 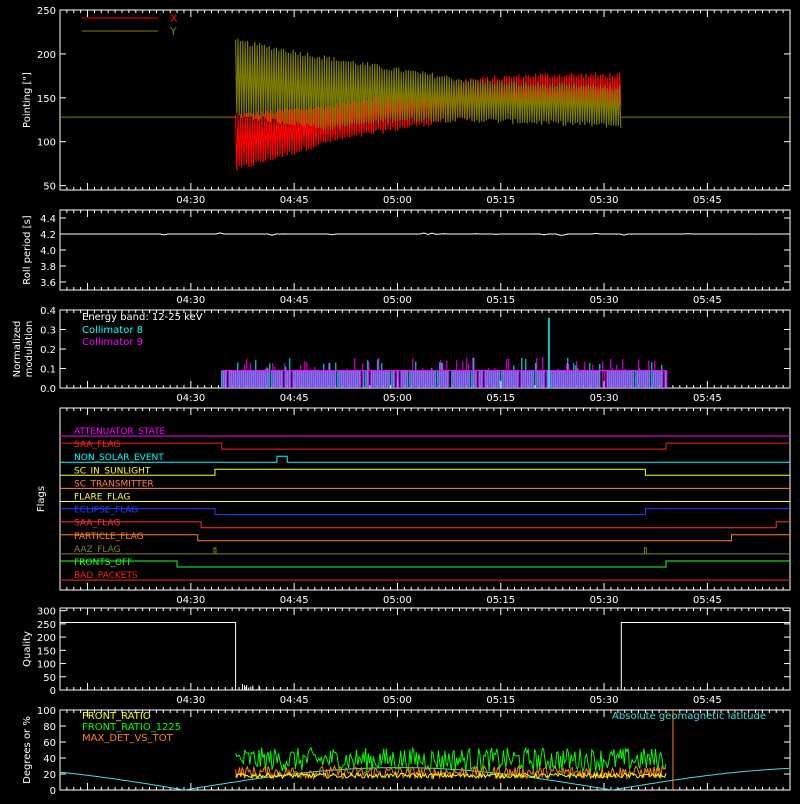 I want to click on pointing-legend-label: Y, so click(x=173, y=31).